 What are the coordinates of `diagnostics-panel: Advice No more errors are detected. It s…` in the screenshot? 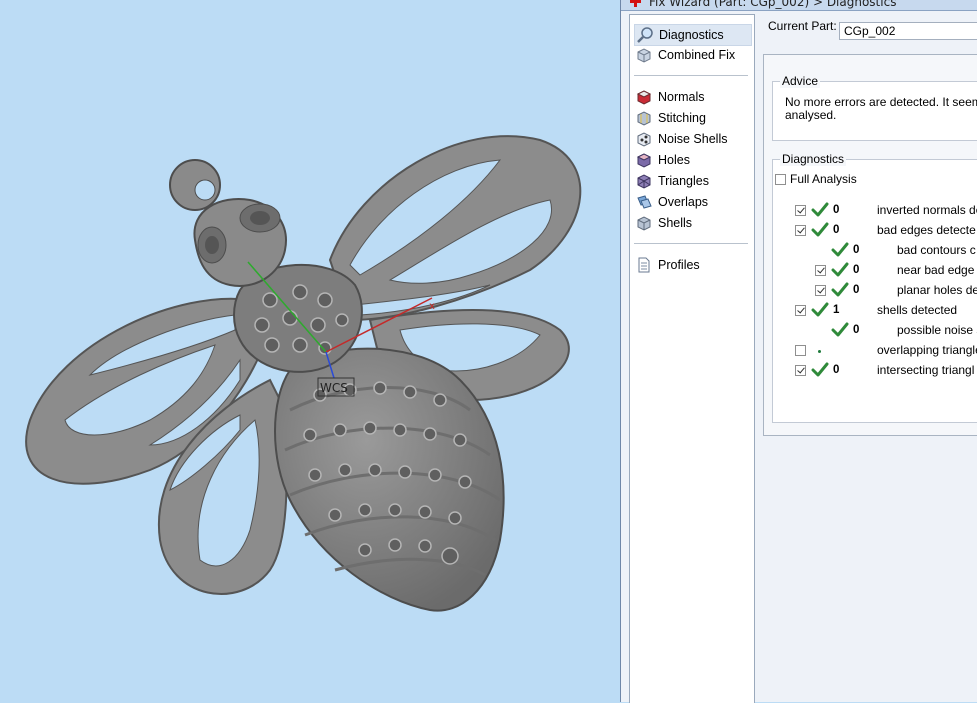 It's located at (870, 245).